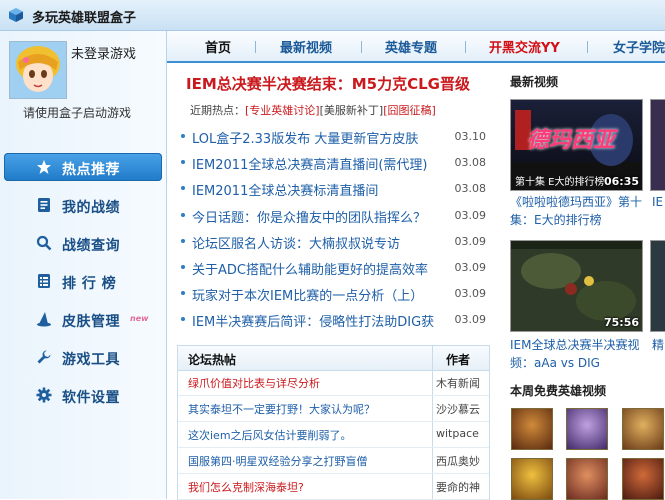 This screenshot has height=500, width=665. What do you see at coordinates (458, 487) in the screenshot?
I see `post-author: 要命的神` at bounding box center [458, 487].